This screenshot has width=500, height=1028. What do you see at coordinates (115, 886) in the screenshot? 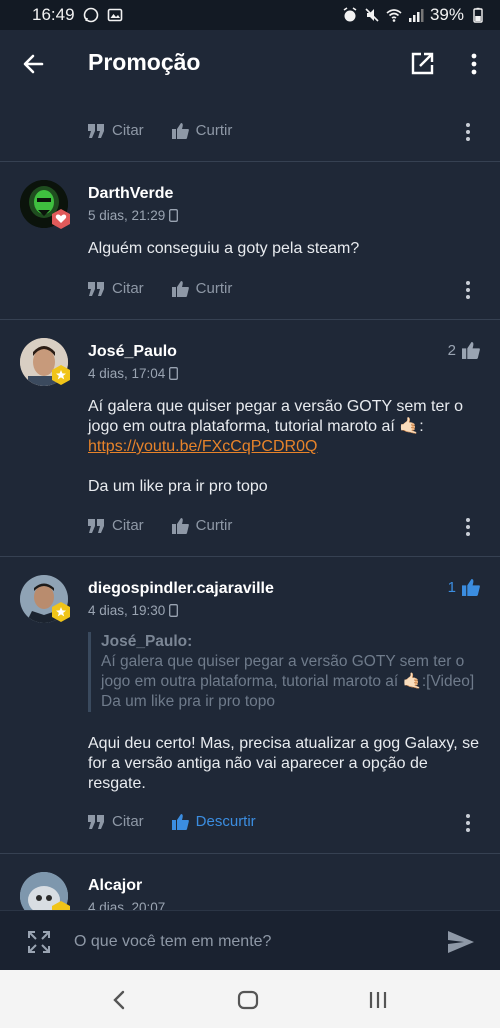
I see `author-name: Alcajor` at bounding box center [115, 886].